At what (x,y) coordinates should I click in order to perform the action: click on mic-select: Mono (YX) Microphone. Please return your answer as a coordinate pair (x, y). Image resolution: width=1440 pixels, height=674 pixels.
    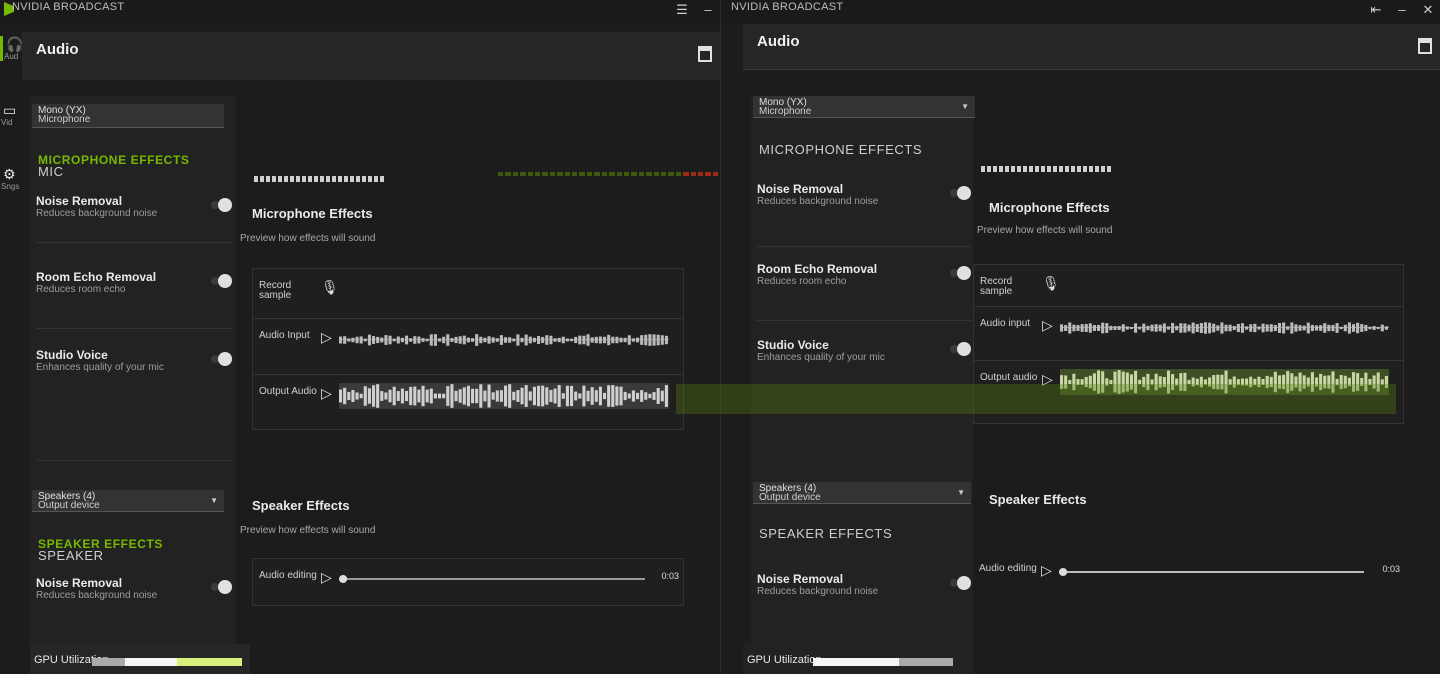
    Looking at the image, I should click on (128, 116).